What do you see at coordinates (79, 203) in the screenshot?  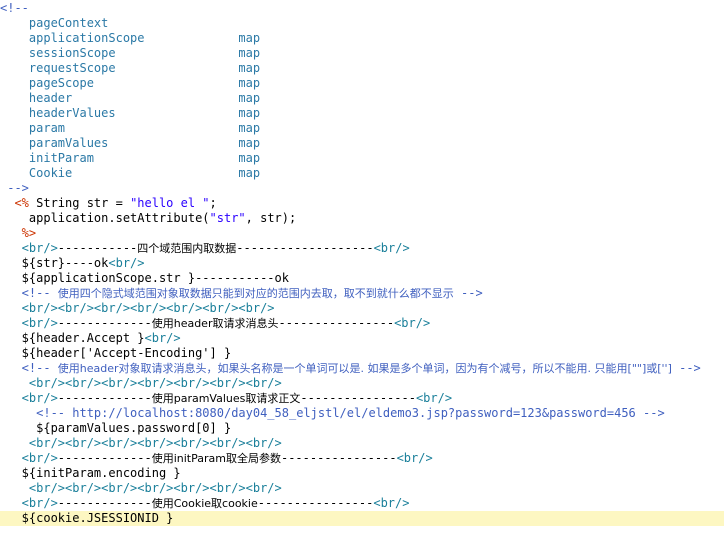 I see `code-token: String str =` at bounding box center [79, 203].